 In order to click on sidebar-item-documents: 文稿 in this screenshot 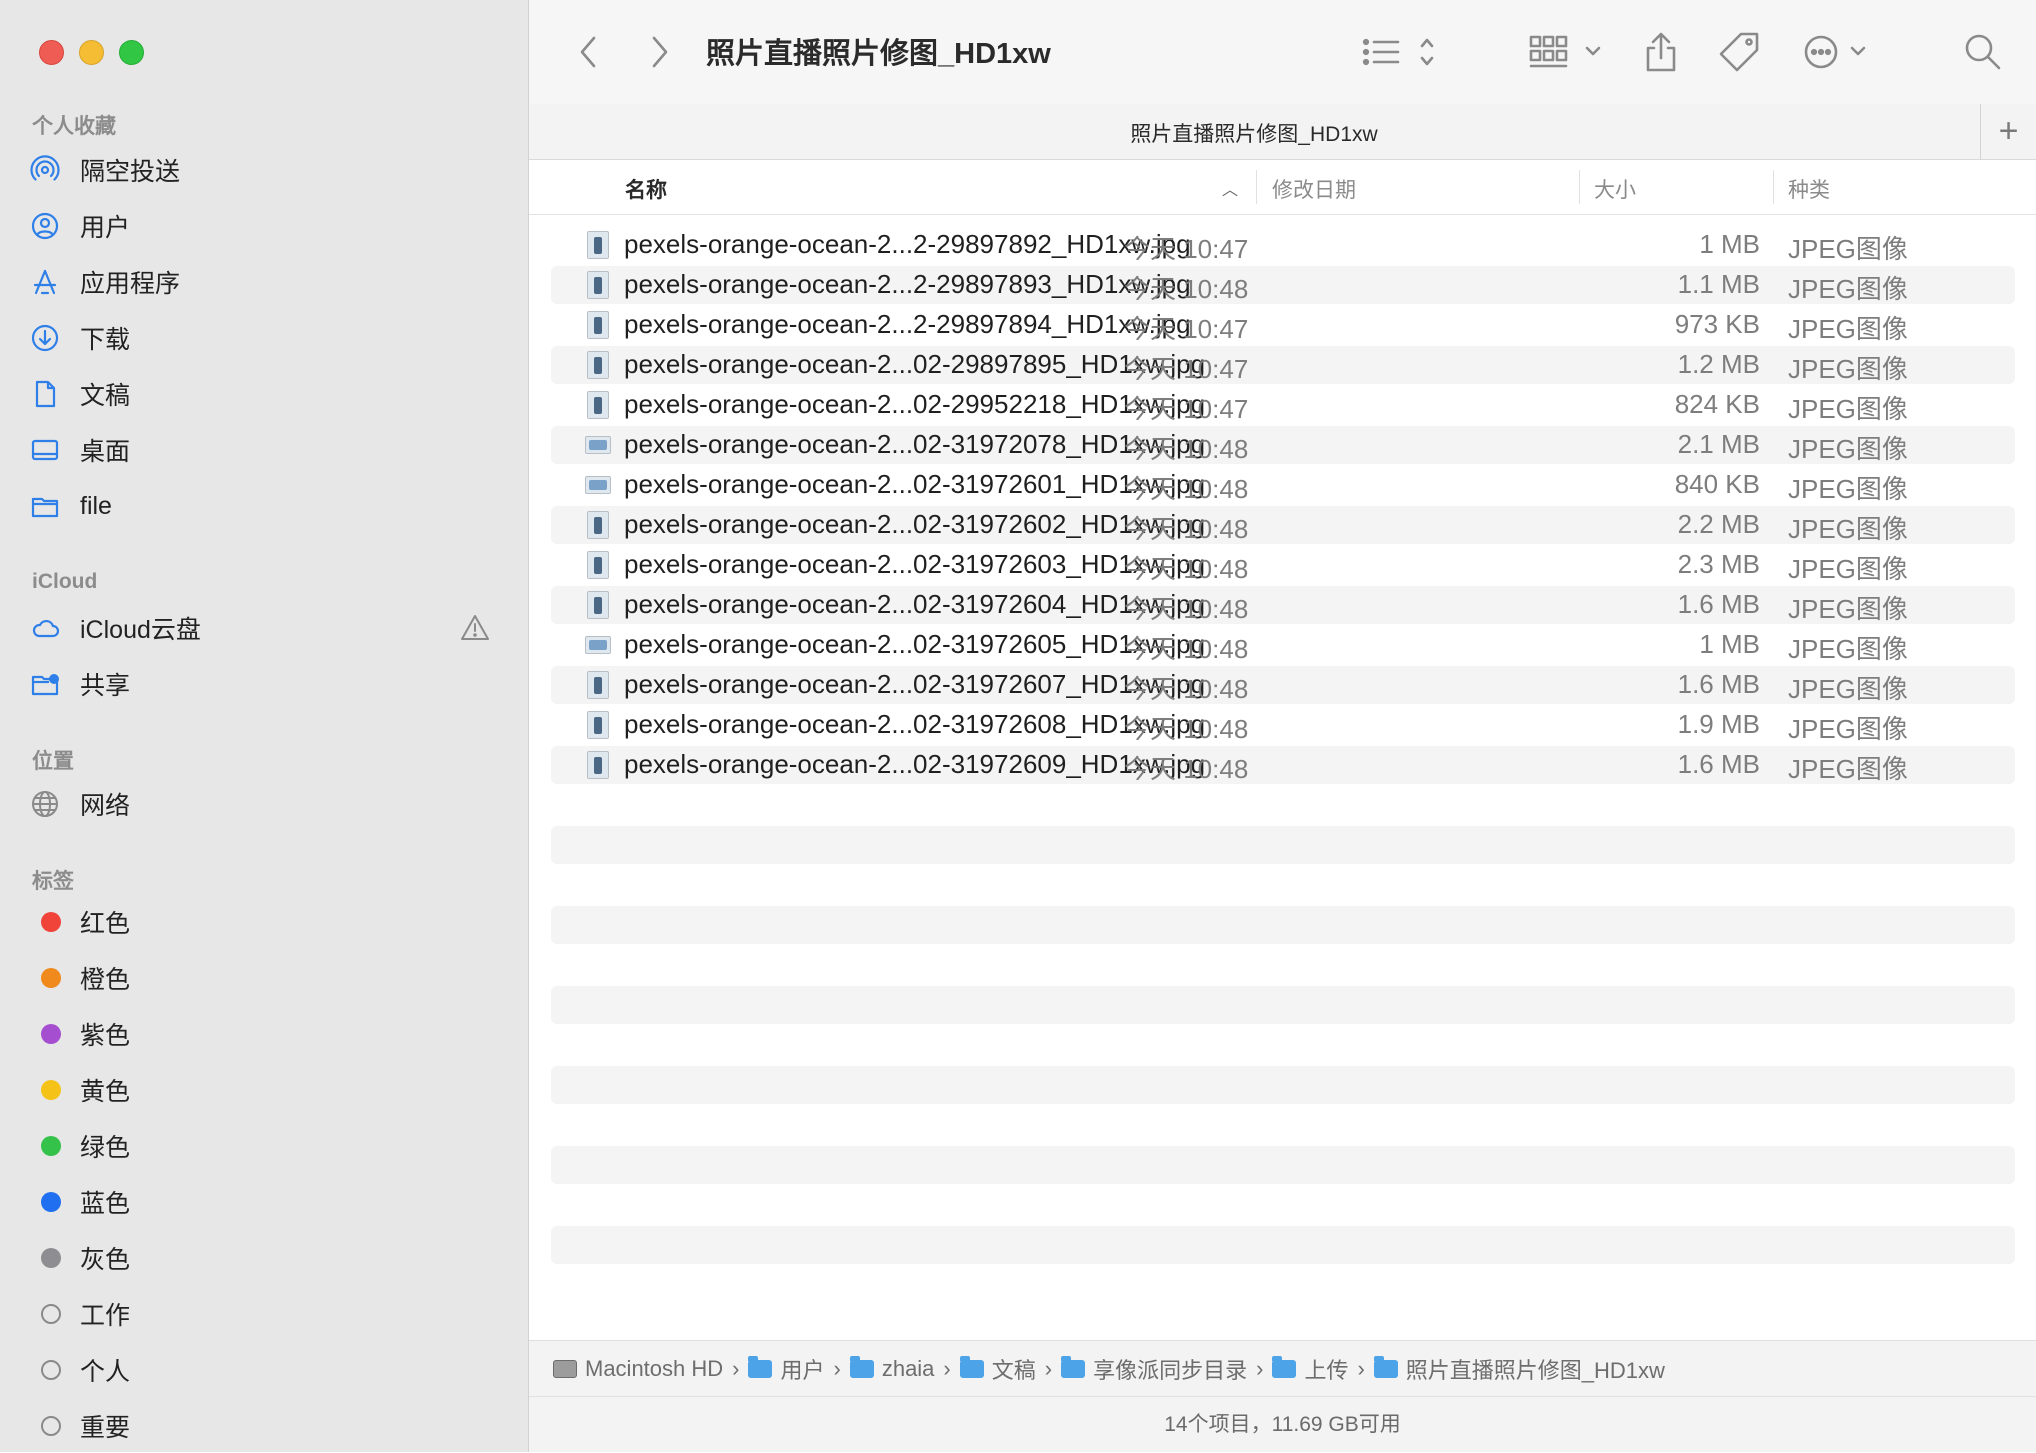, I will do `click(265, 394)`.